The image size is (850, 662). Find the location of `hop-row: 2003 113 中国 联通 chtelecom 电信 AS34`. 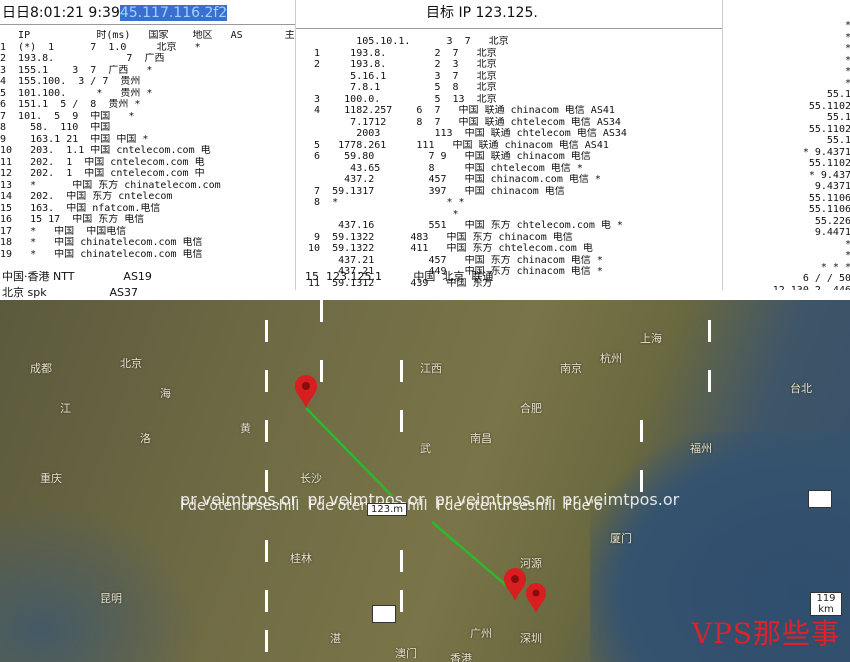

hop-row: 2003 113 中国 联通 chtelecom 电信 AS34 is located at coordinates (461, 133).